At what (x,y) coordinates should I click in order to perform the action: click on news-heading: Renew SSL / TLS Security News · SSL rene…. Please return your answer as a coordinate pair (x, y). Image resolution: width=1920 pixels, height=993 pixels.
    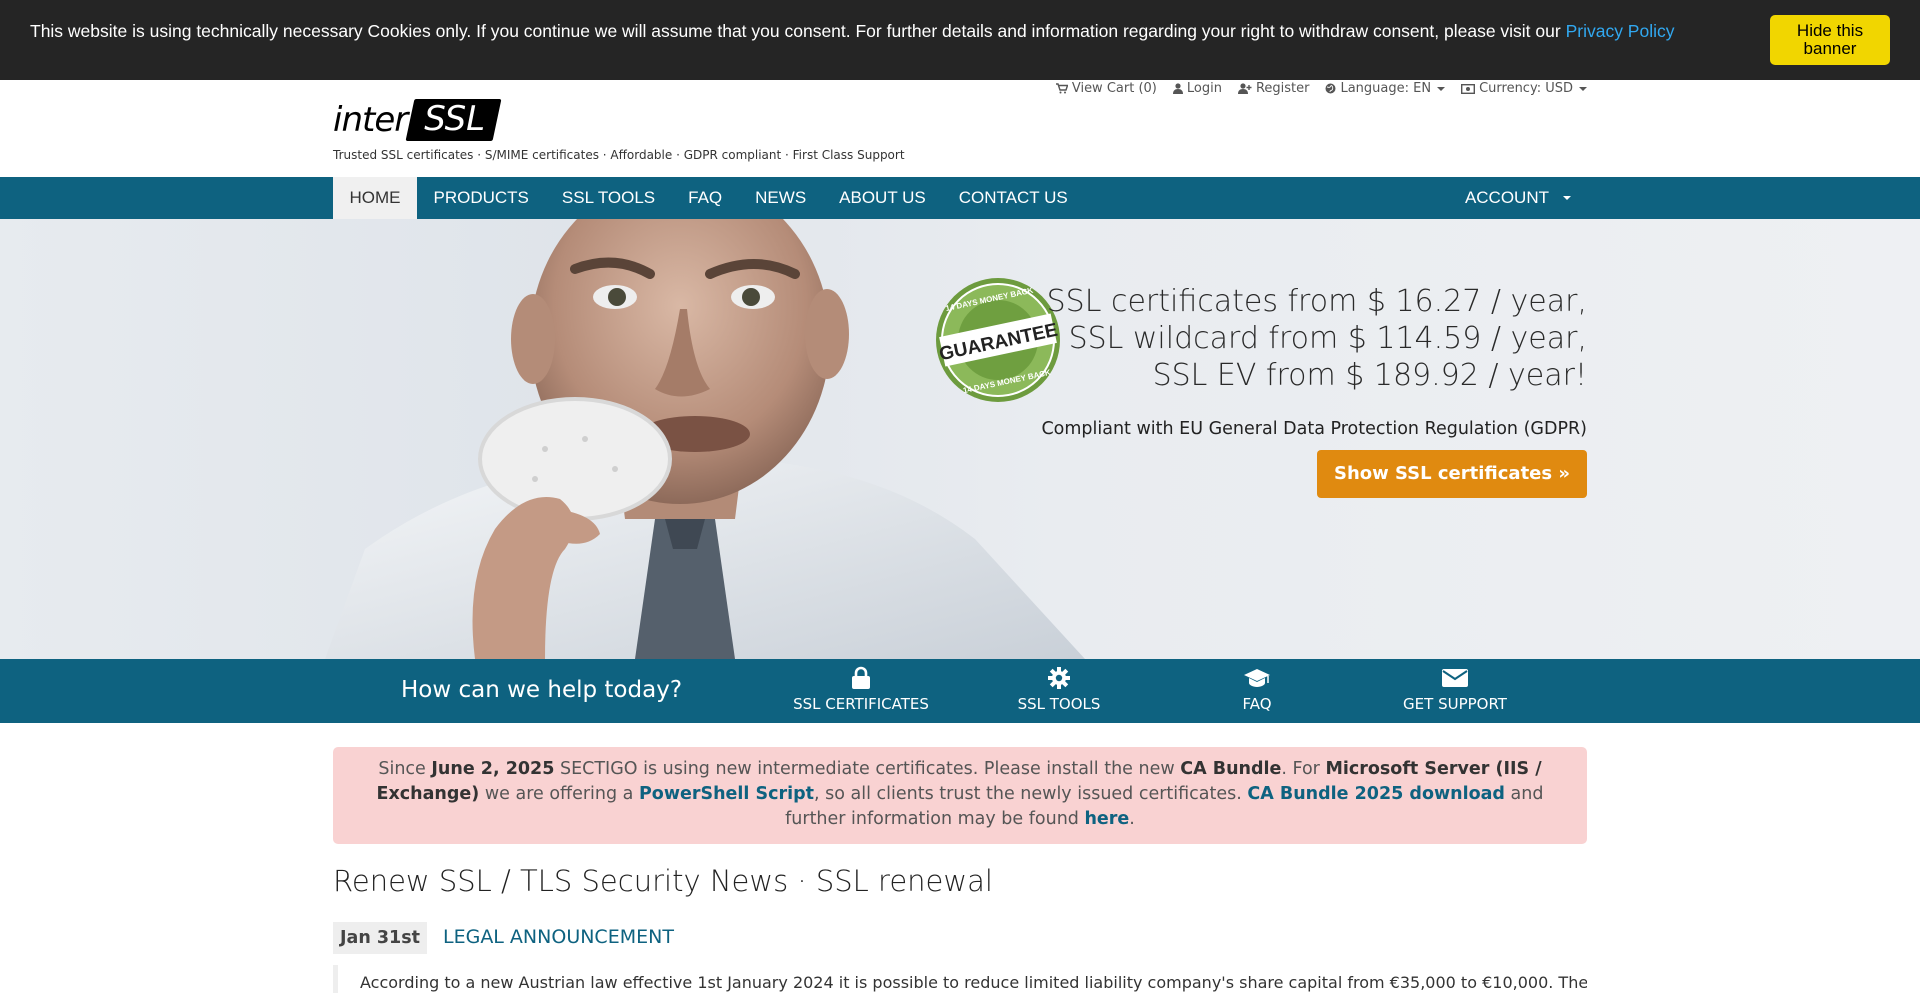
    Looking at the image, I should click on (663, 881).